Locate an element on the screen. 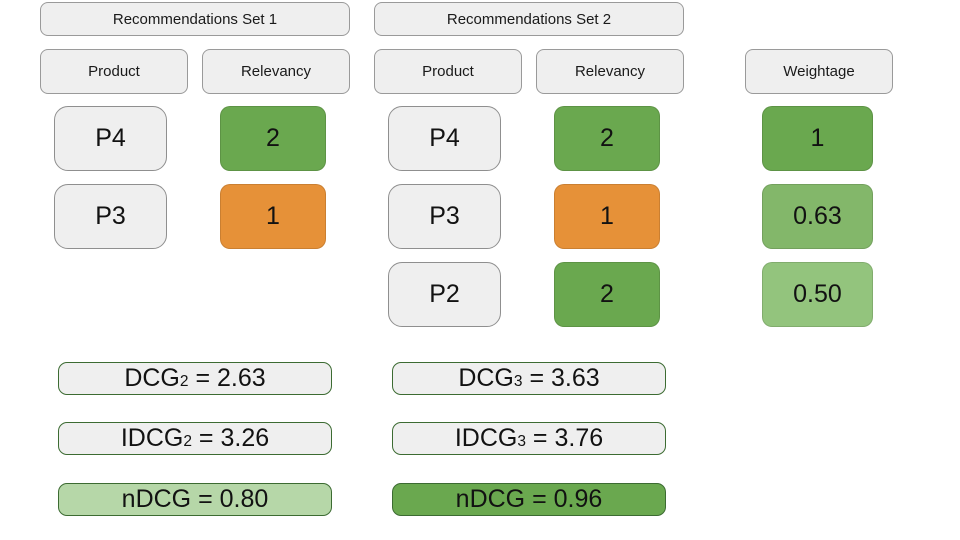  set-2-idcg-value: 3.76 is located at coordinates (579, 438).